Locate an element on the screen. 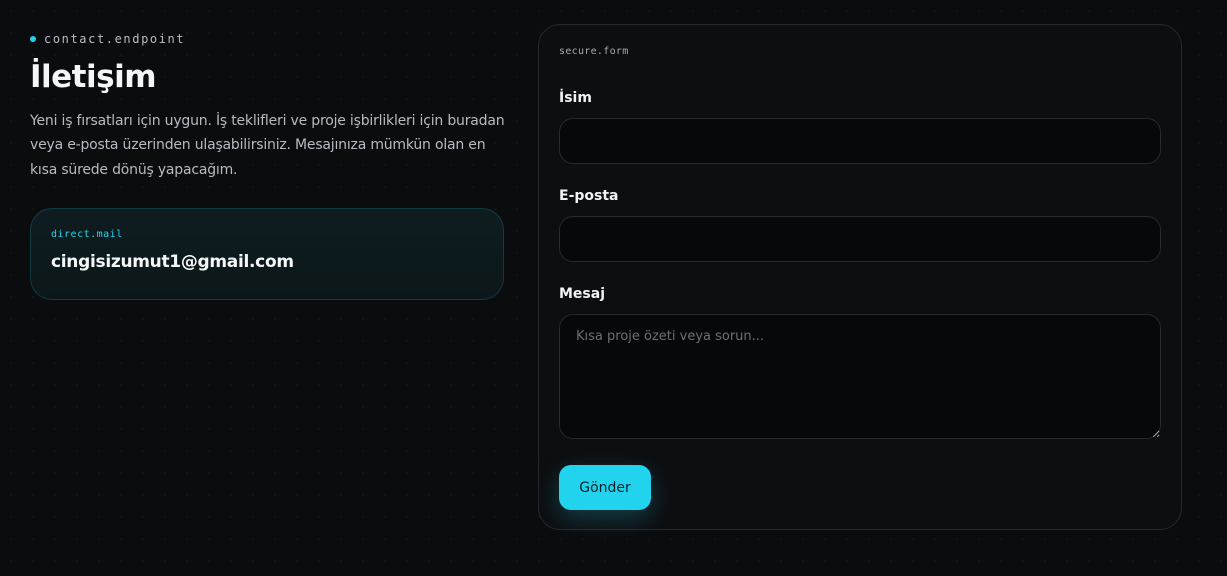  email-label: E-posta is located at coordinates (589, 196).